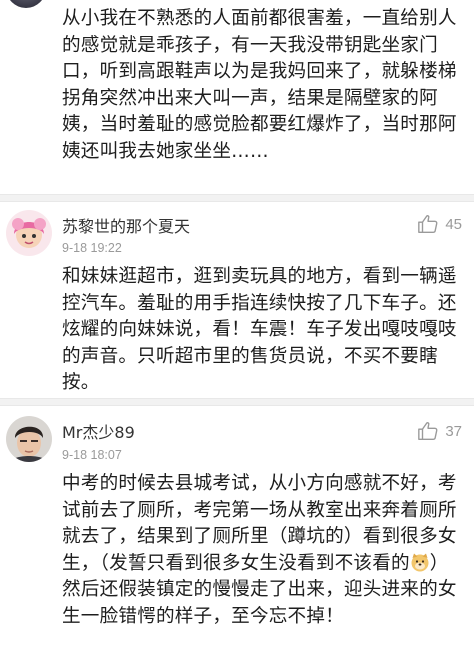 This screenshot has width=474, height=656. I want to click on doge-emoji-icon, so click(420, 562).